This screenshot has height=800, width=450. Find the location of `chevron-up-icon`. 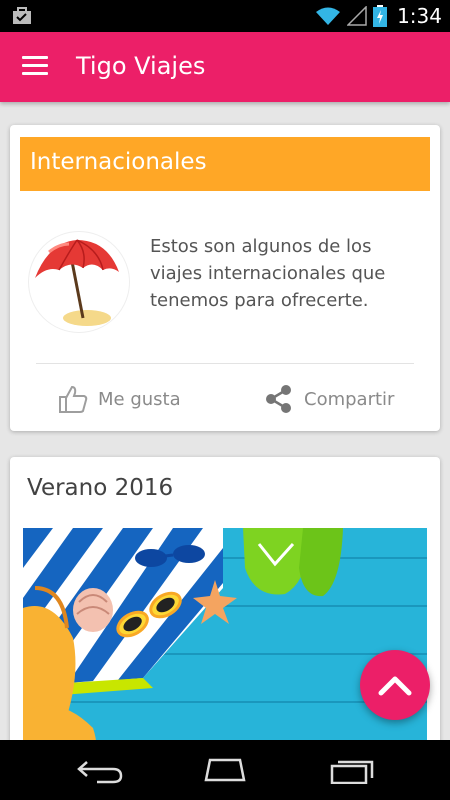

chevron-up-icon is located at coordinates (395, 686).